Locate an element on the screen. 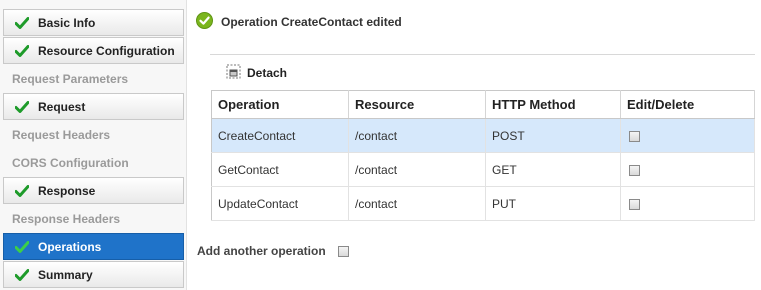 This screenshot has width=761, height=290. nav-item-response: Response is located at coordinates (93, 190).